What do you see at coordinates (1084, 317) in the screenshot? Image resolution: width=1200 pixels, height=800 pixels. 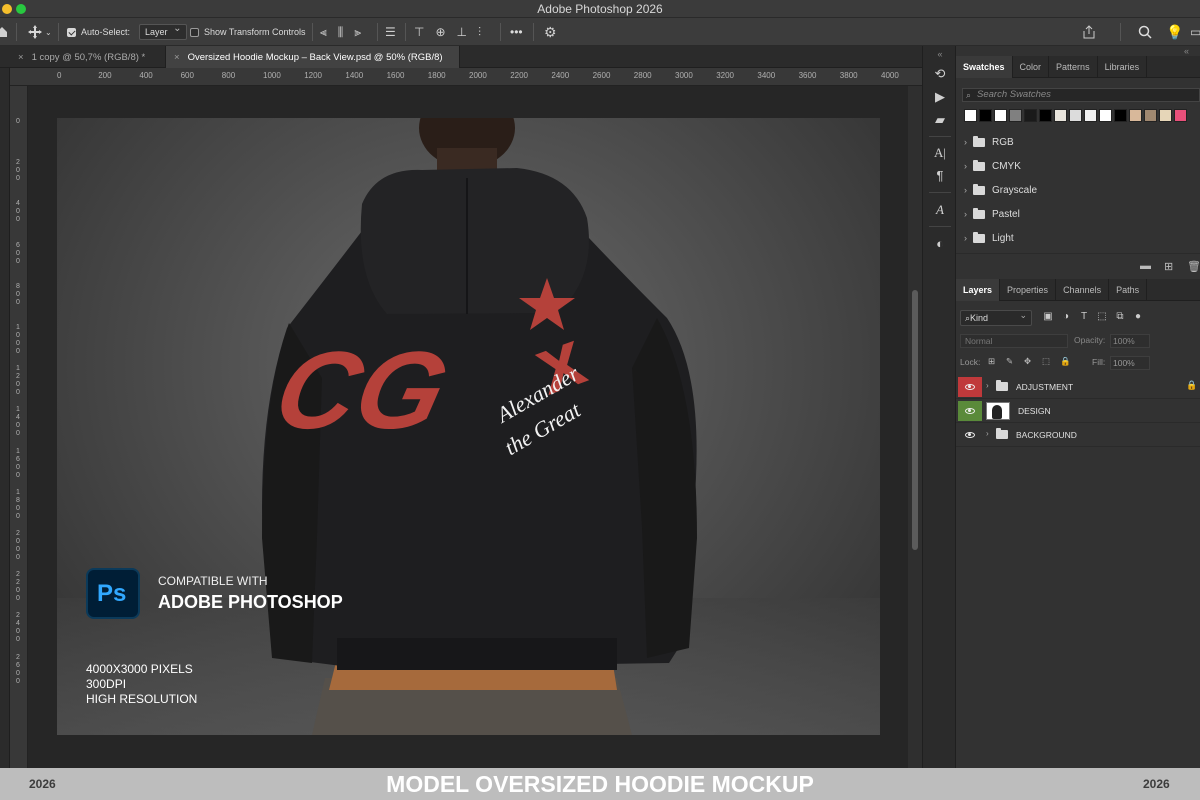 I see `filter-type-icon: T` at bounding box center [1084, 317].